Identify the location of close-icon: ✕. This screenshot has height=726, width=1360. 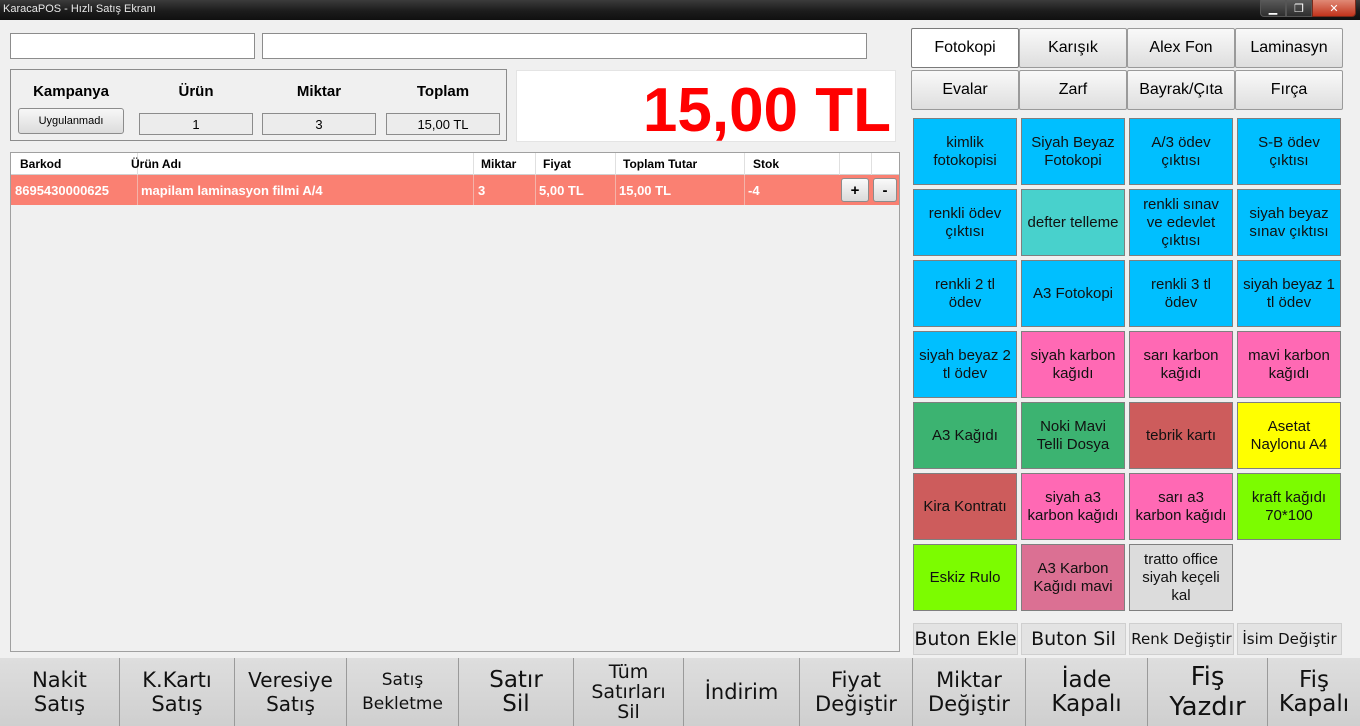
(1334, 8).